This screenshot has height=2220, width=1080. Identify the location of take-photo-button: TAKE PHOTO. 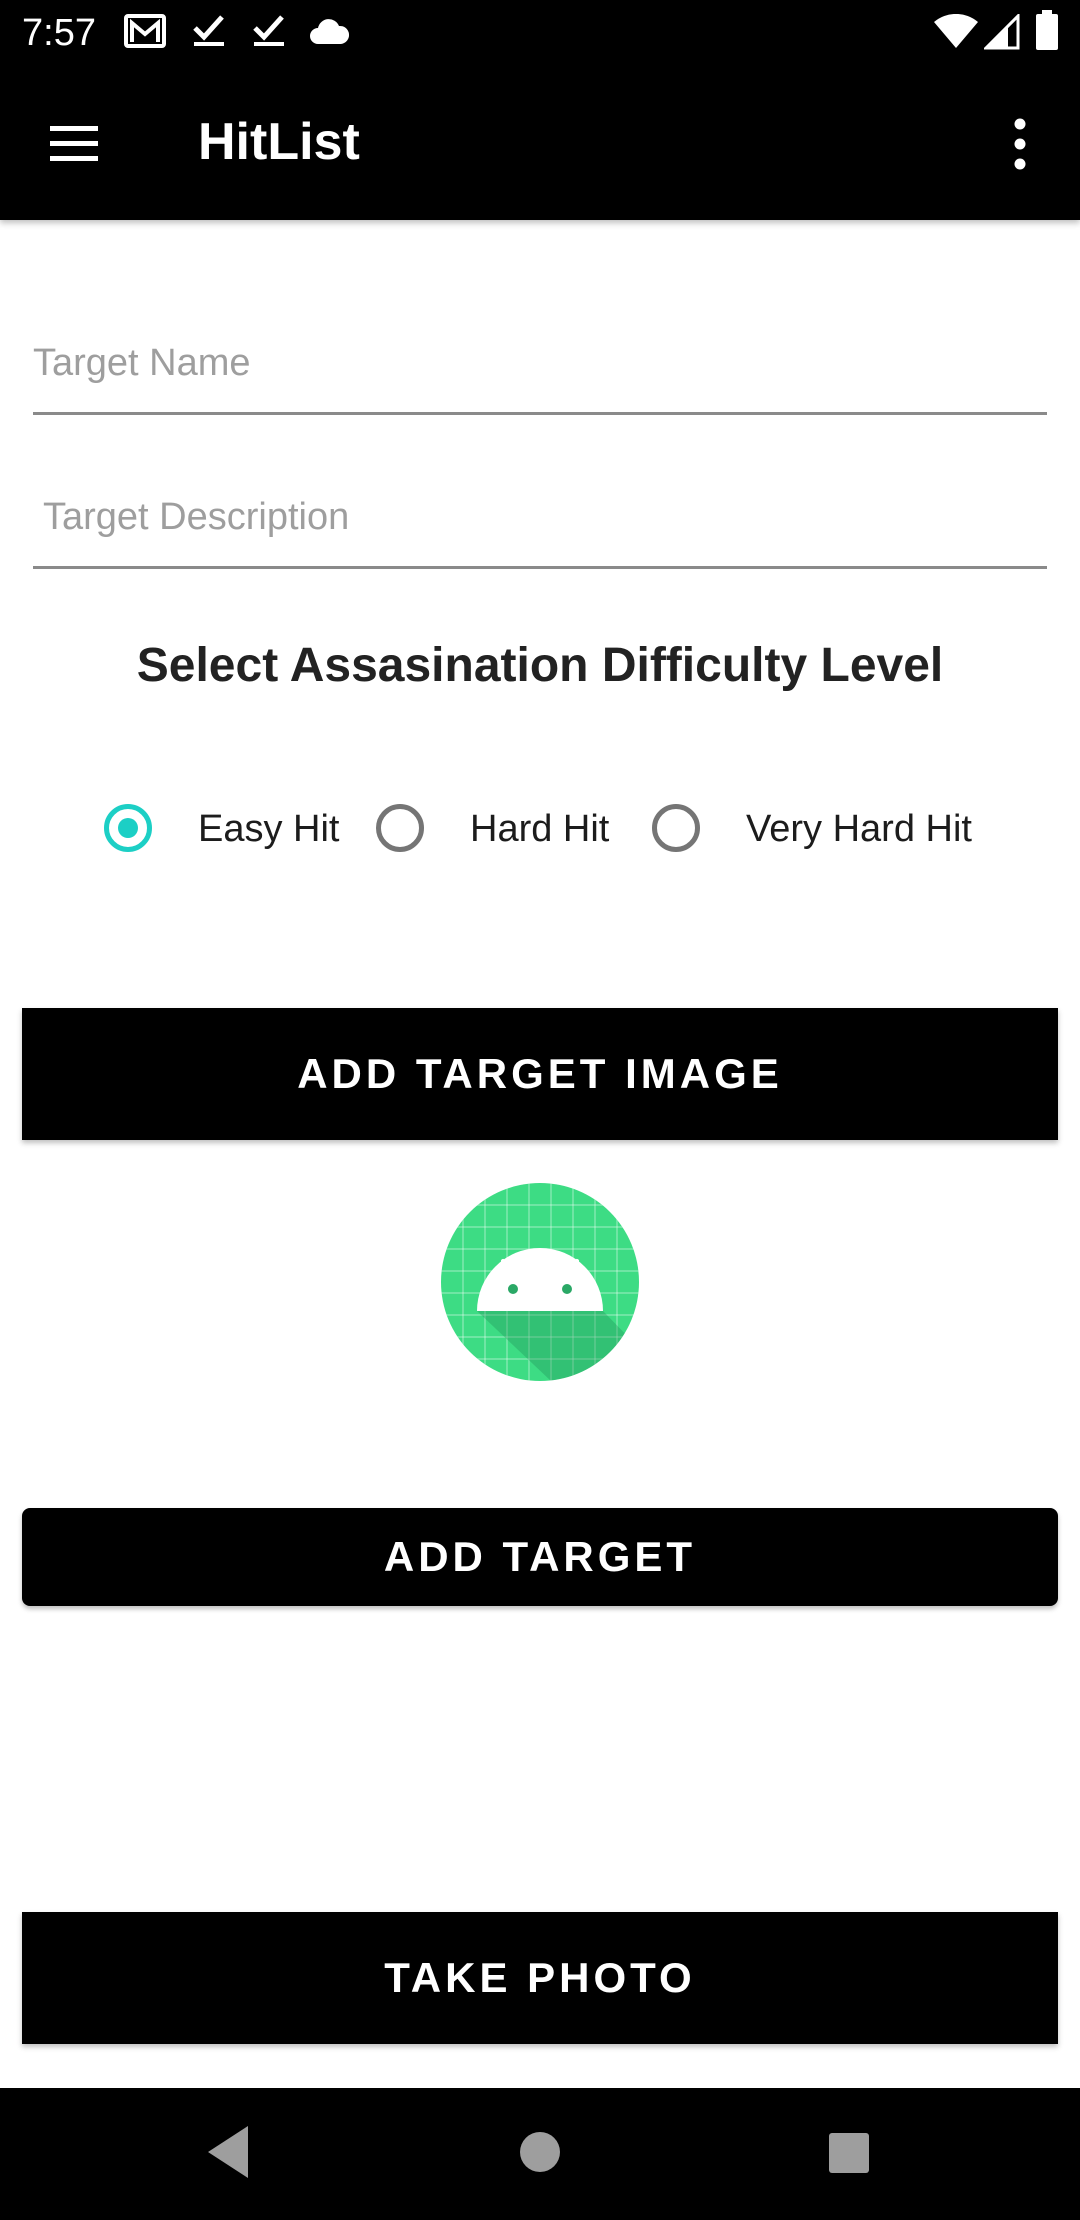
(540, 1978).